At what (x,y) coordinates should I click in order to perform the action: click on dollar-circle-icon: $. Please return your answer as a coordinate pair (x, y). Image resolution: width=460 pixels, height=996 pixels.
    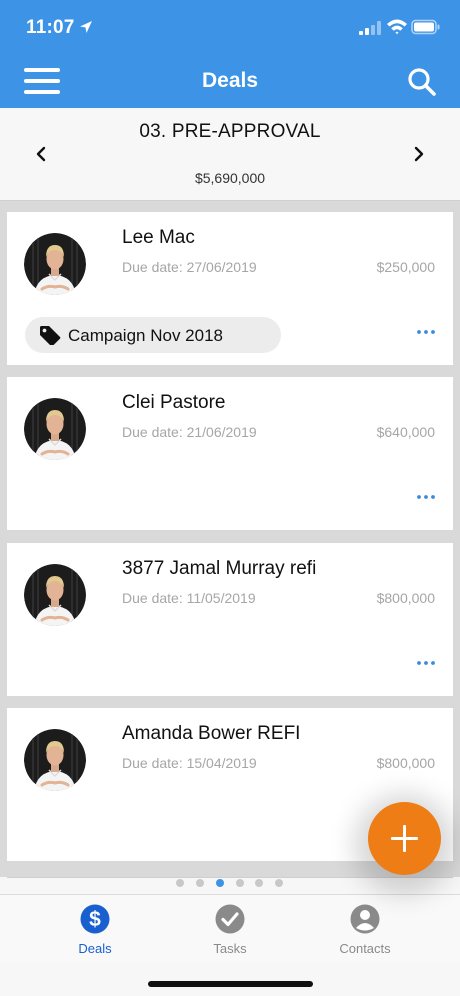
    Looking at the image, I should click on (95, 919).